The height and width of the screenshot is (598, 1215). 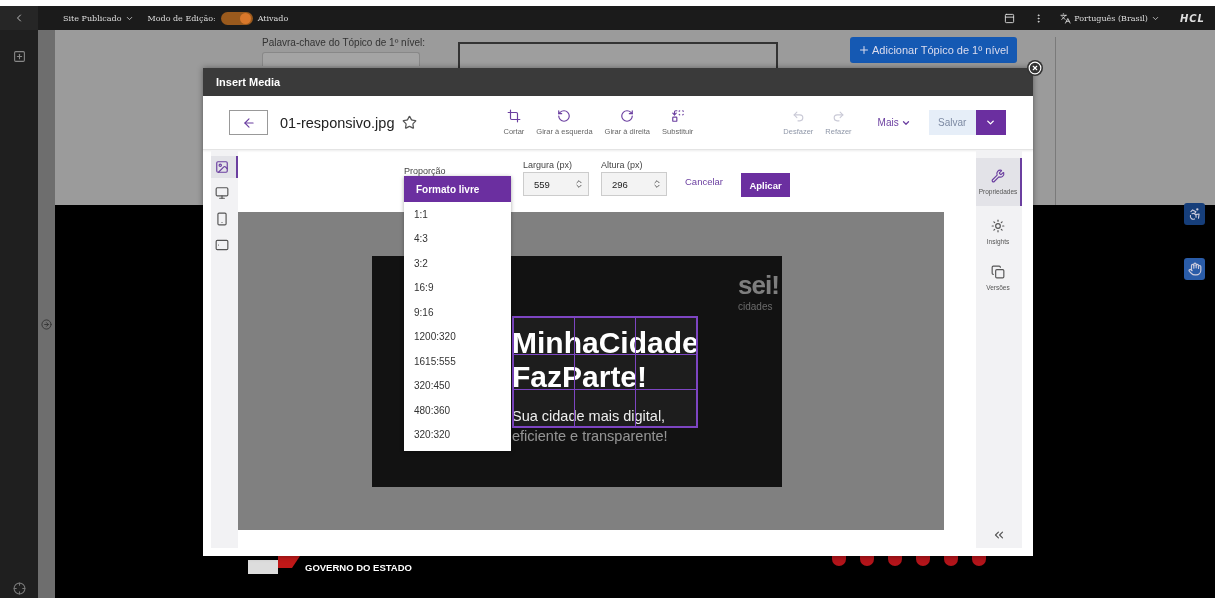 What do you see at coordinates (758, 285) in the screenshot?
I see `banner-logo: sei!` at bounding box center [758, 285].